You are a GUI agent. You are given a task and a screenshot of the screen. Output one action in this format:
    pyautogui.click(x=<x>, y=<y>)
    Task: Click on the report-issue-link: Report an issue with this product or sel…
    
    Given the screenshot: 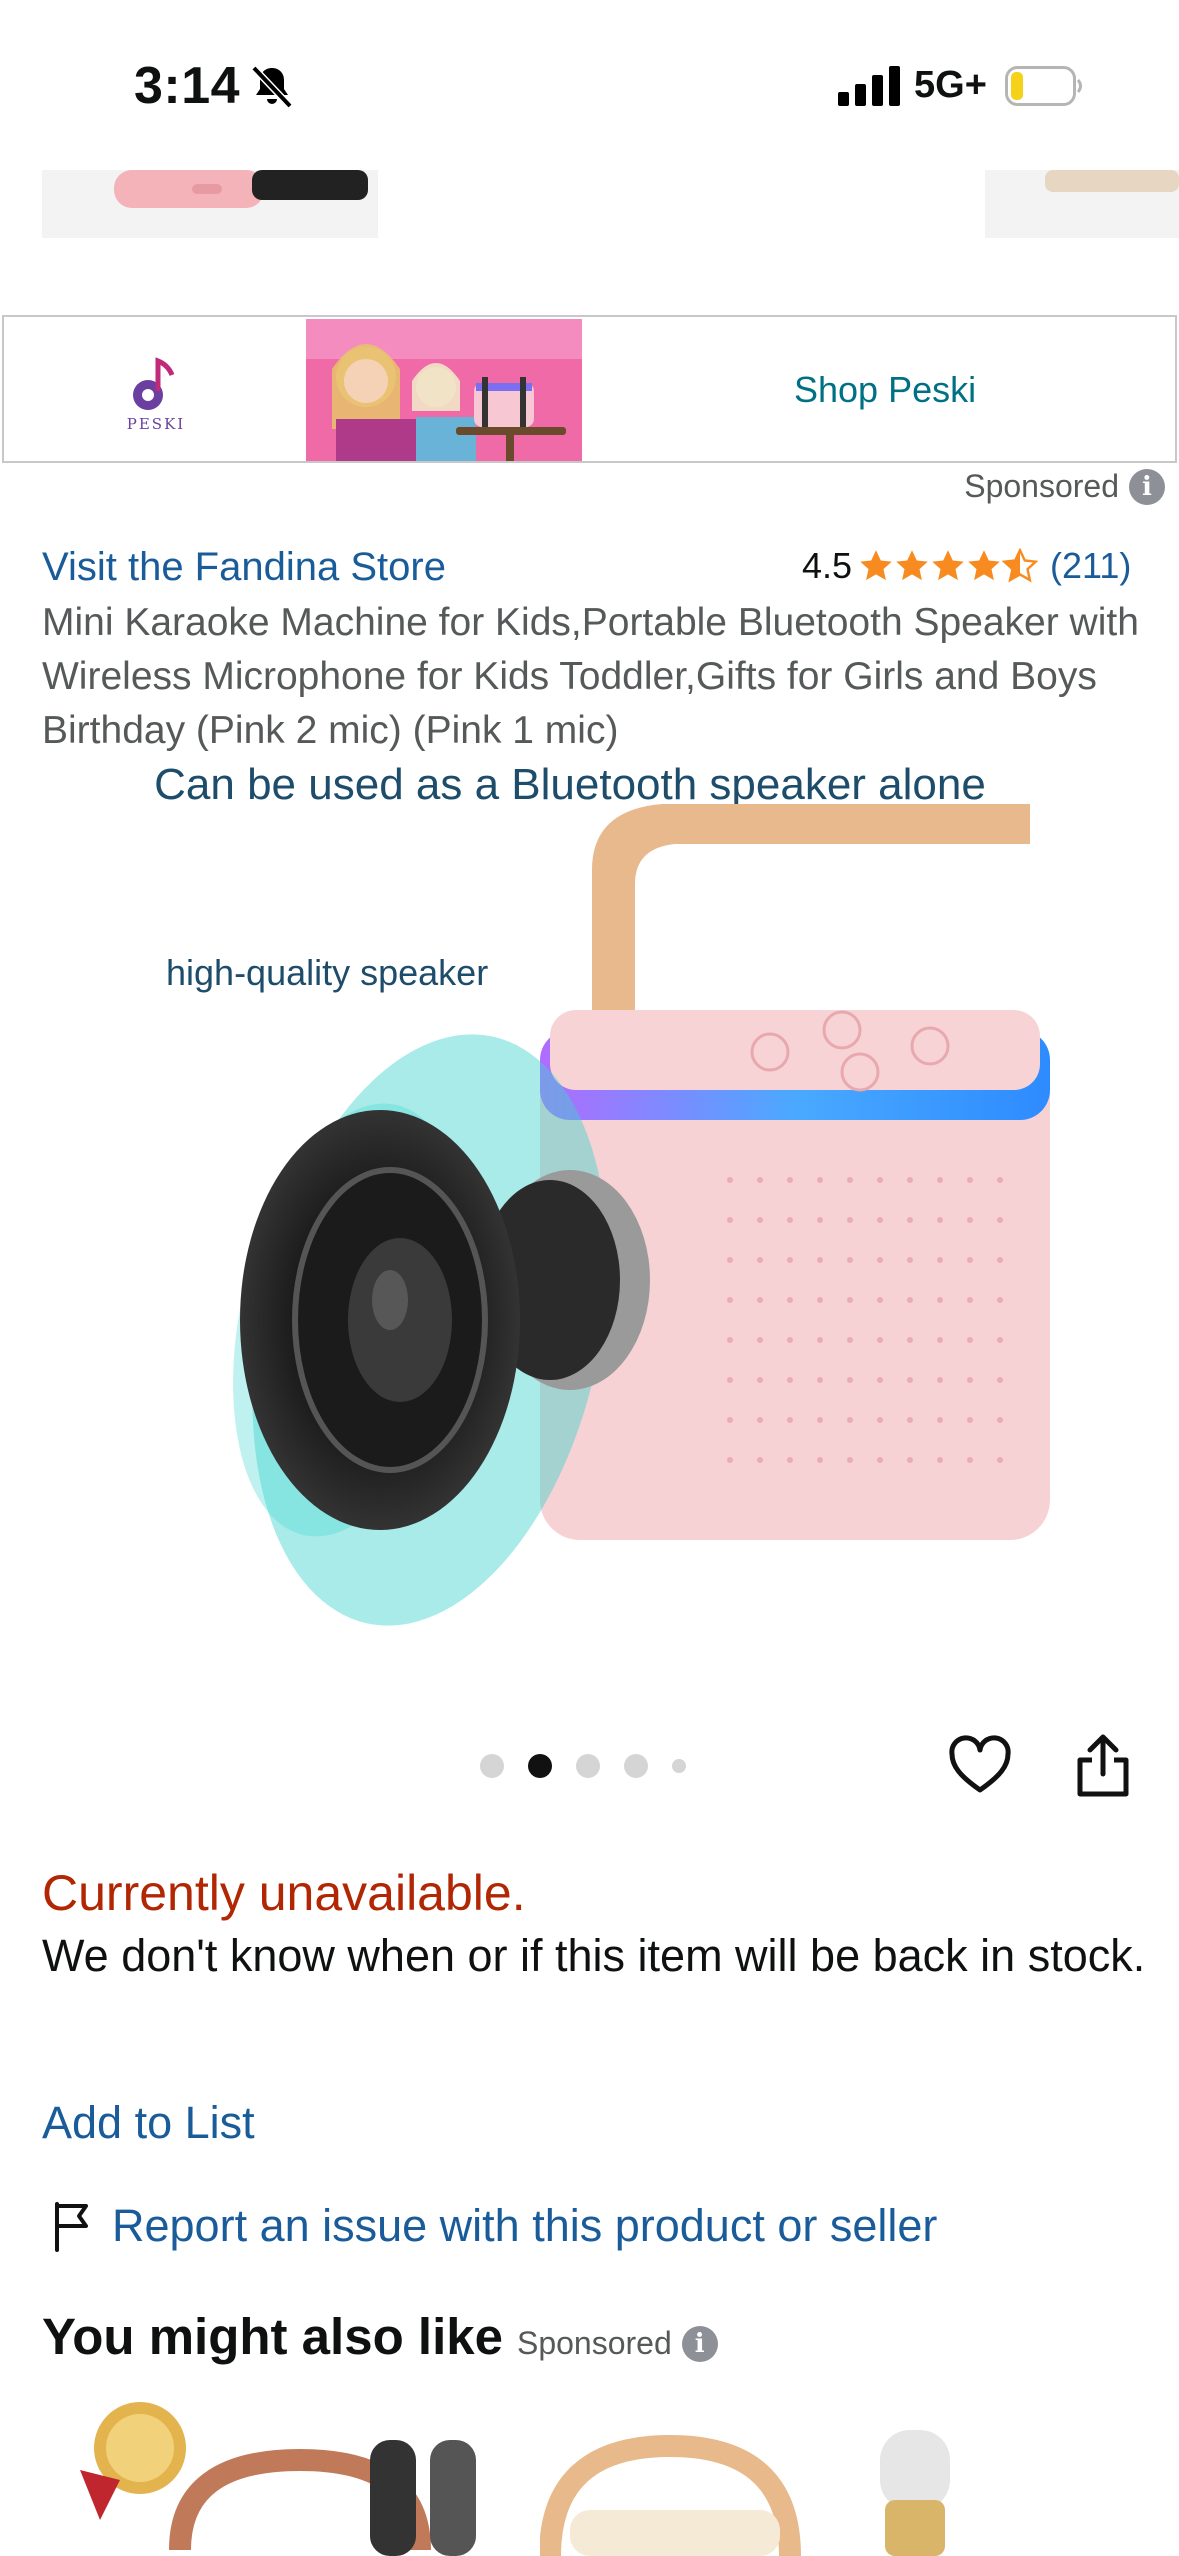 What is the action you would take?
    pyautogui.click(x=494, y=2226)
    